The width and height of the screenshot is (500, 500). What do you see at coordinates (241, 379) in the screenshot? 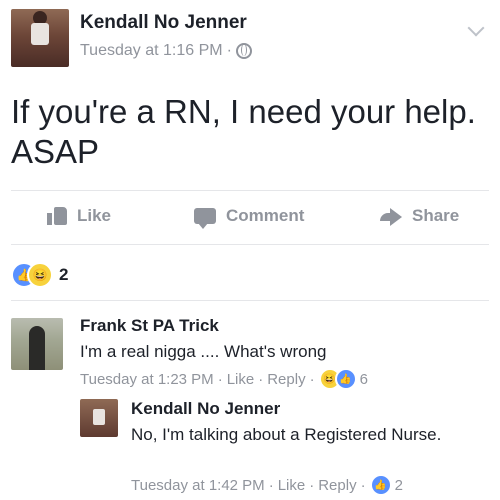
I see `comment-like-link: Like` at bounding box center [241, 379].